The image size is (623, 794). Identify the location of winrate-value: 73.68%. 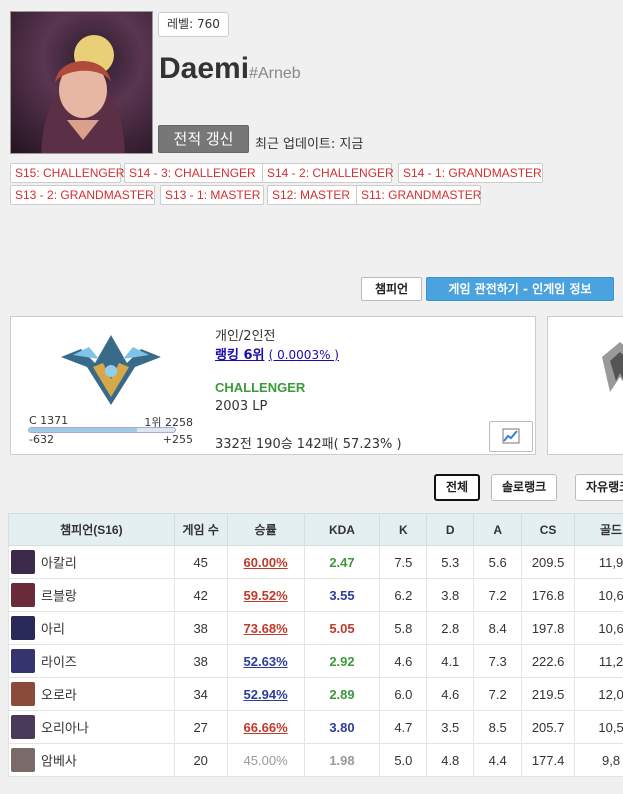
(265, 628).